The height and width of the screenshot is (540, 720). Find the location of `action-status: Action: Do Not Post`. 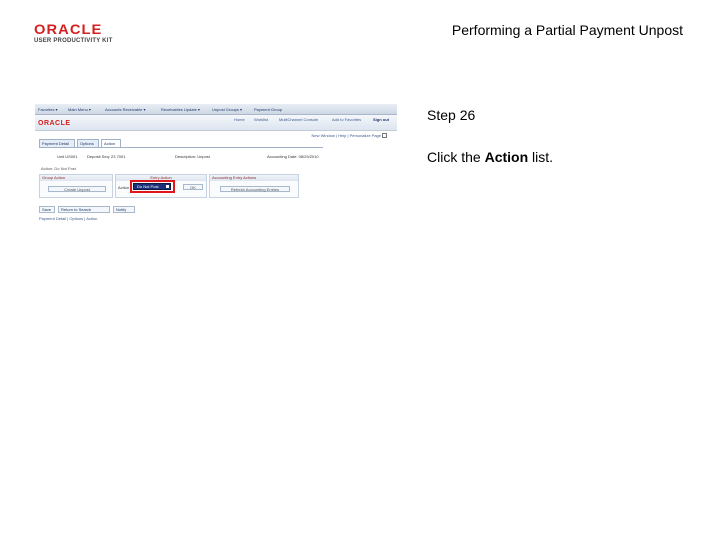

action-status: Action: Do Not Post is located at coordinates (58, 168).